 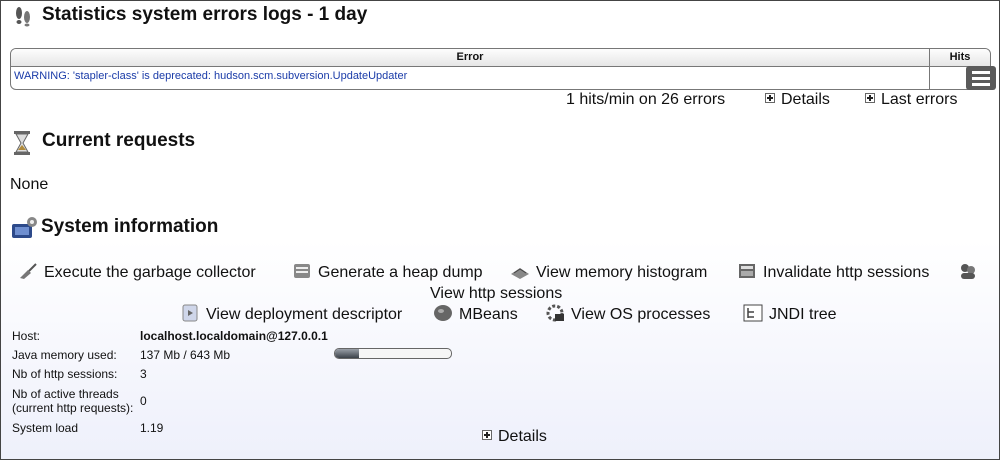 I want to click on action-label: View http sessions, so click(x=496, y=293).